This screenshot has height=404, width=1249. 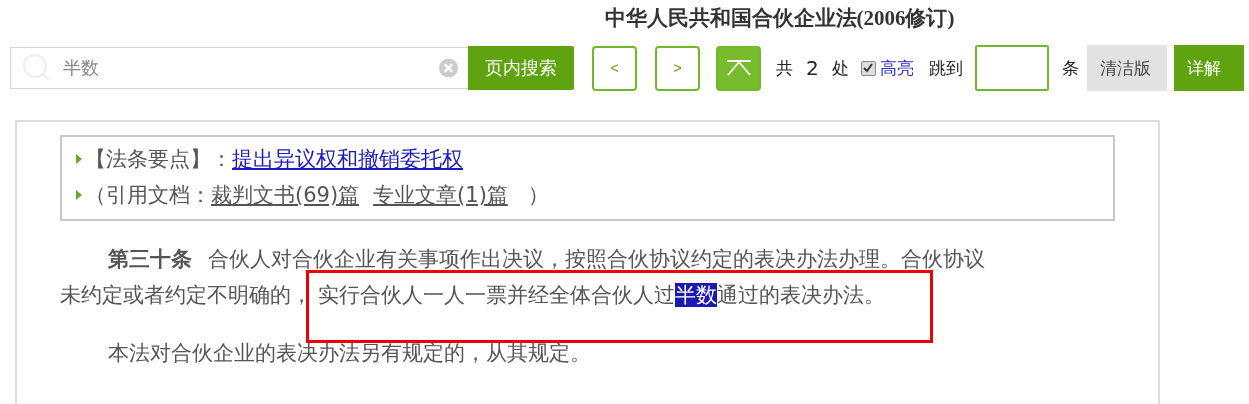 I want to click on reference-link: 裁判文书(69)篇, so click(x=285, y=195).